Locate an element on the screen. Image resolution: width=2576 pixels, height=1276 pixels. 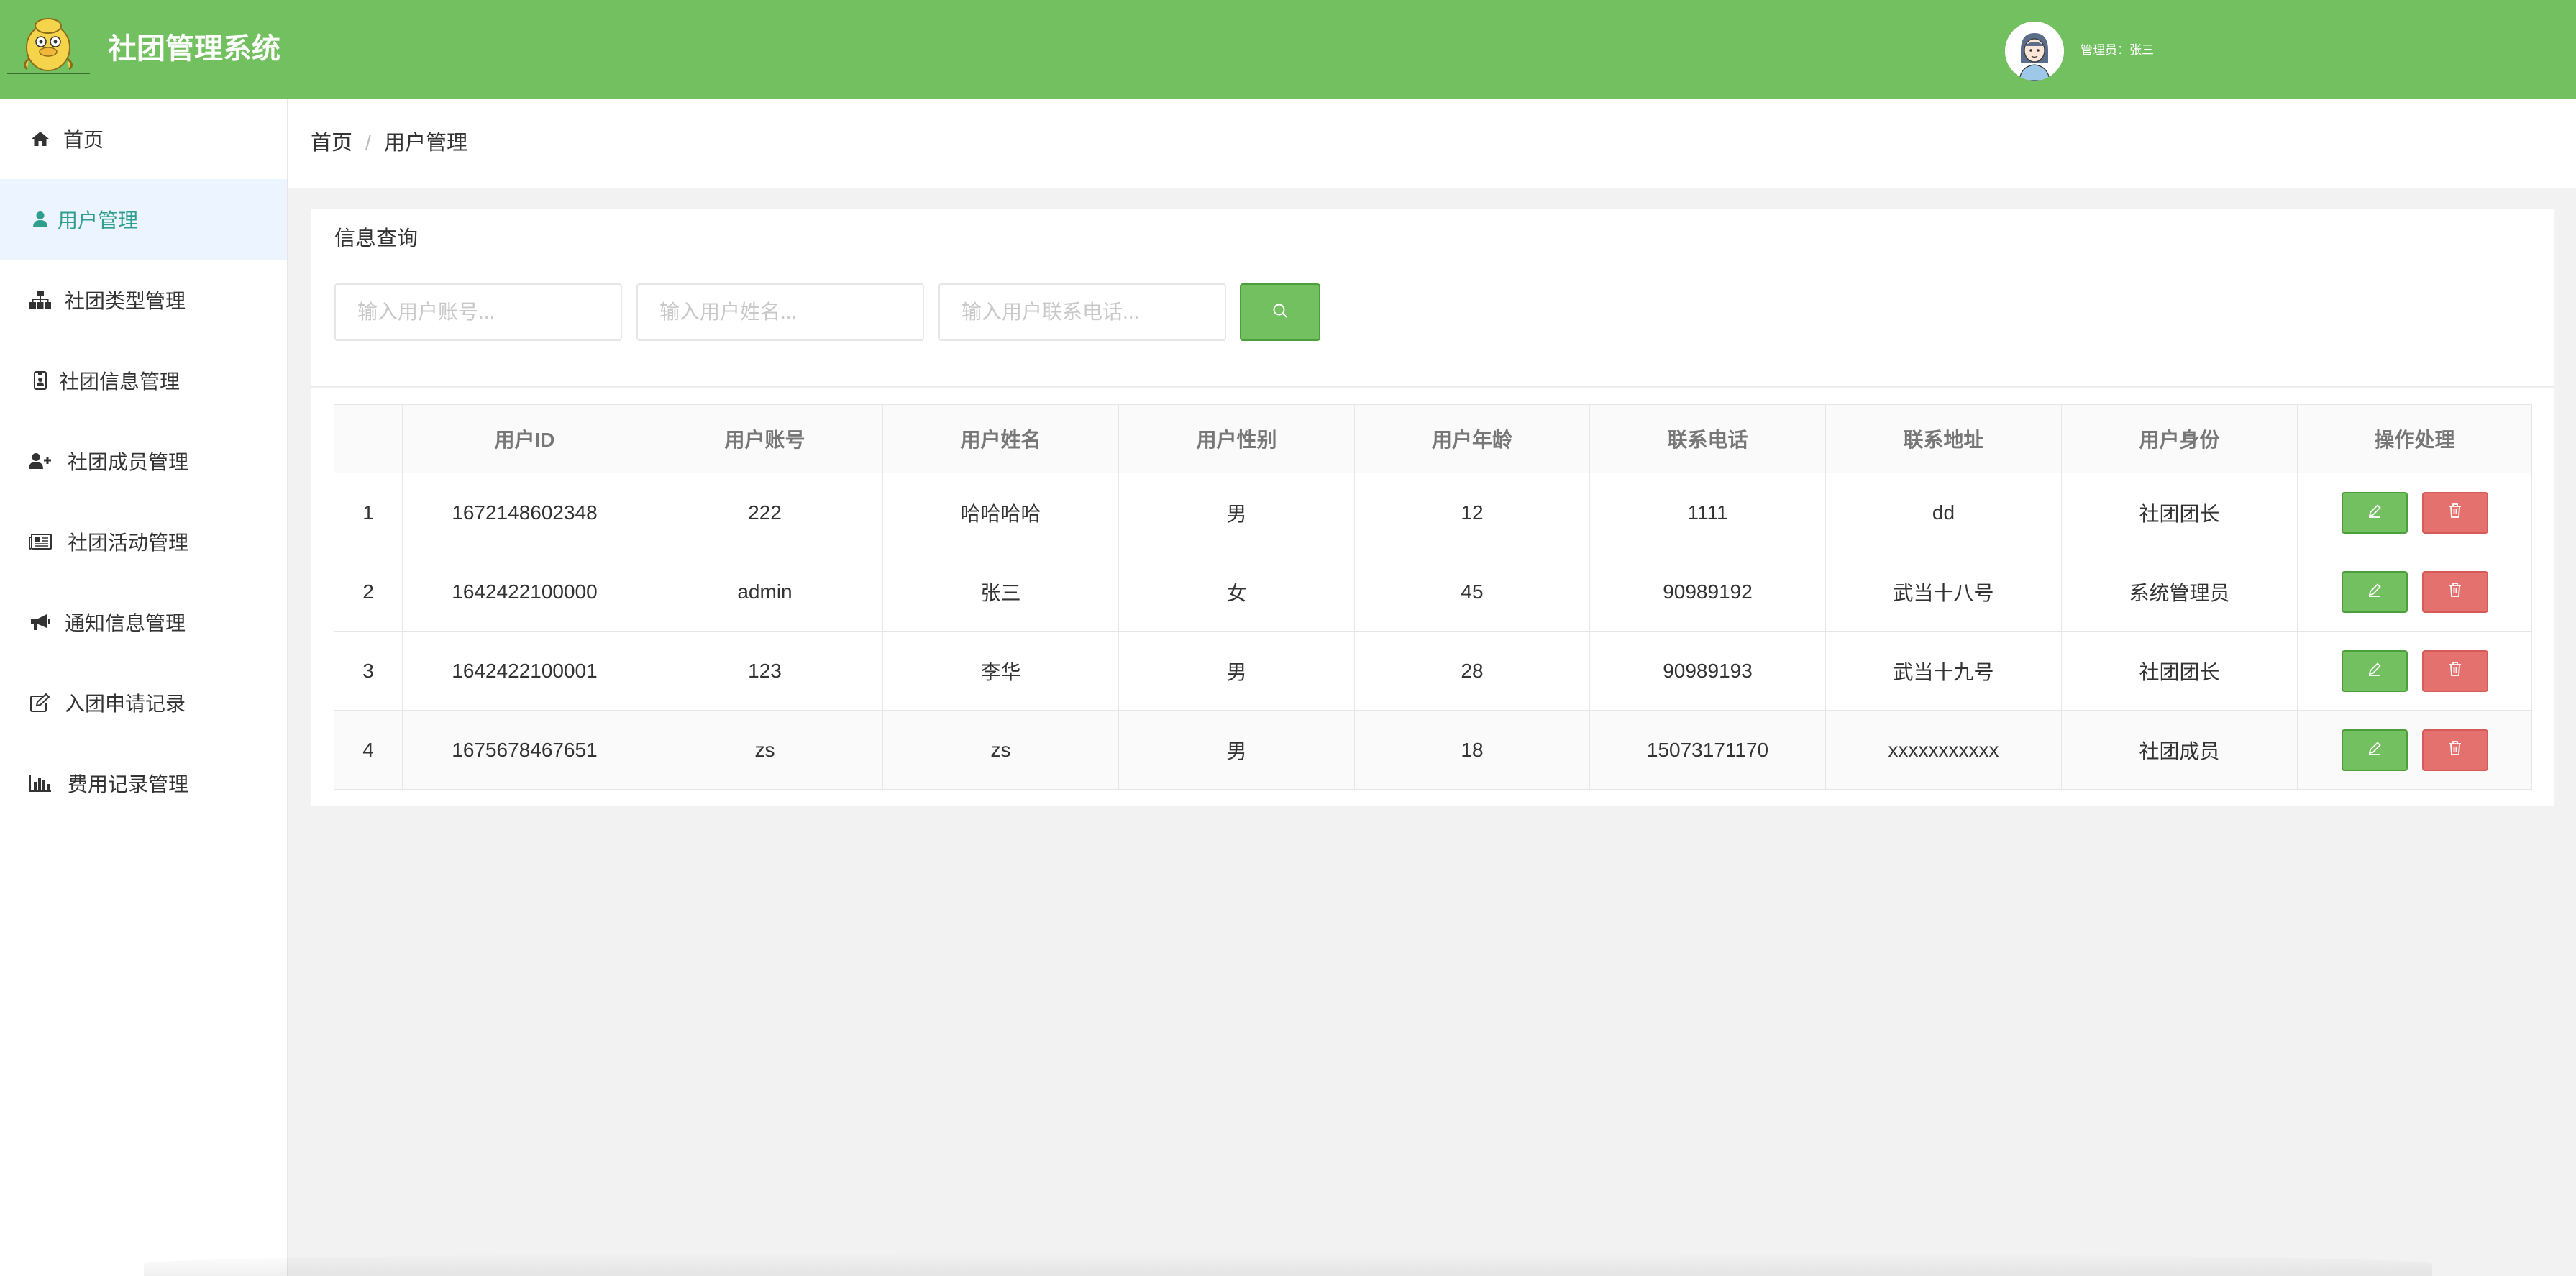
cell-user-id: 1642422100001 is located at coordinates (524, 671).